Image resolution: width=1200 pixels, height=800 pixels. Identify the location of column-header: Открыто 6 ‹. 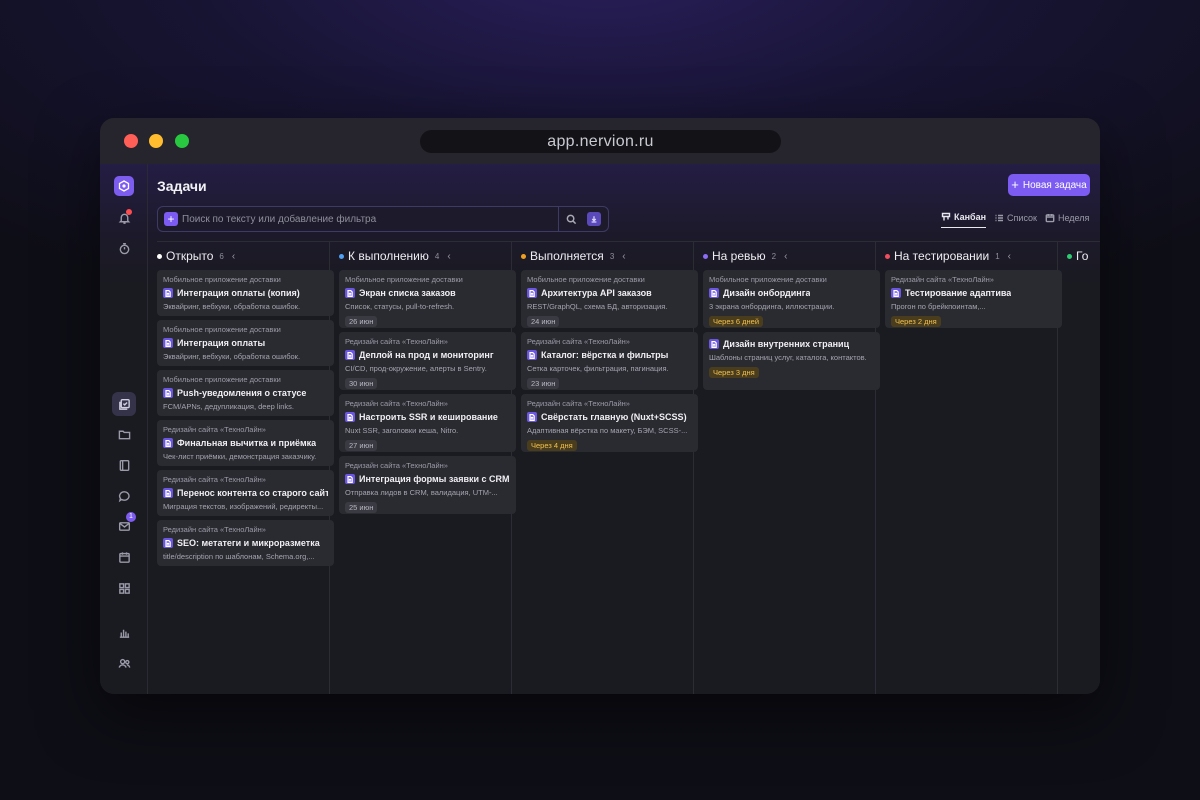
(196, 256).